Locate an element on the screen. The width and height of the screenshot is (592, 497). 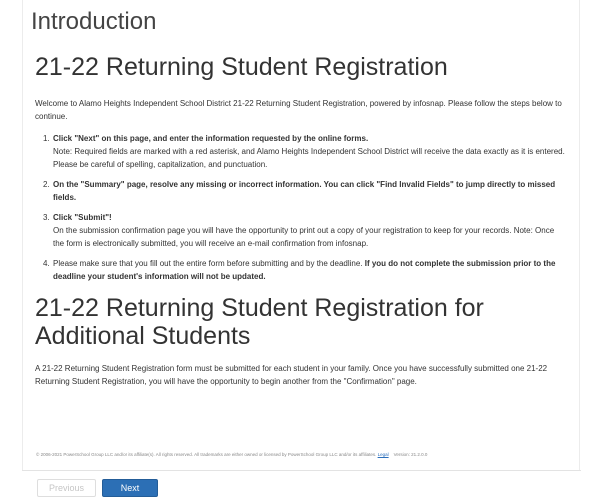
legal-link: Legal is located at coordinates (383, 454).